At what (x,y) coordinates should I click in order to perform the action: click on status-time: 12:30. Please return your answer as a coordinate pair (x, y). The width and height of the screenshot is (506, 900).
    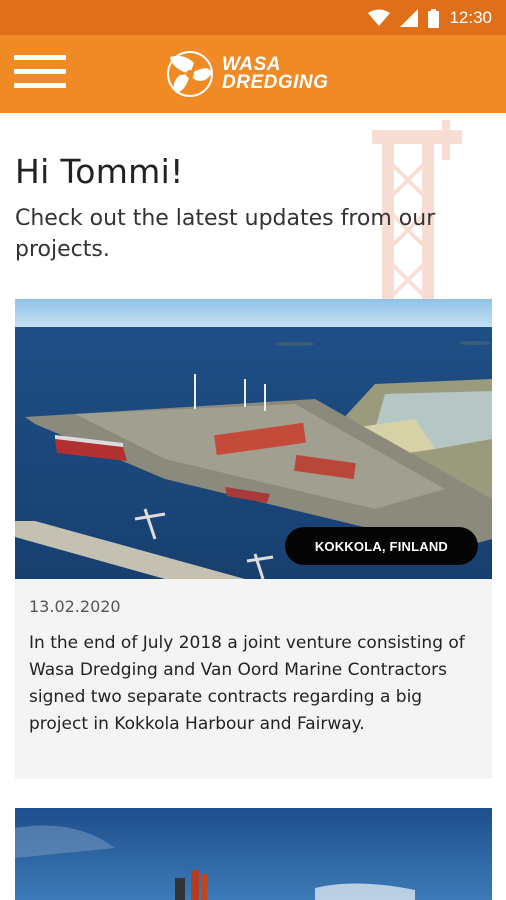
    Looking at the image, I should click on (470, 17).